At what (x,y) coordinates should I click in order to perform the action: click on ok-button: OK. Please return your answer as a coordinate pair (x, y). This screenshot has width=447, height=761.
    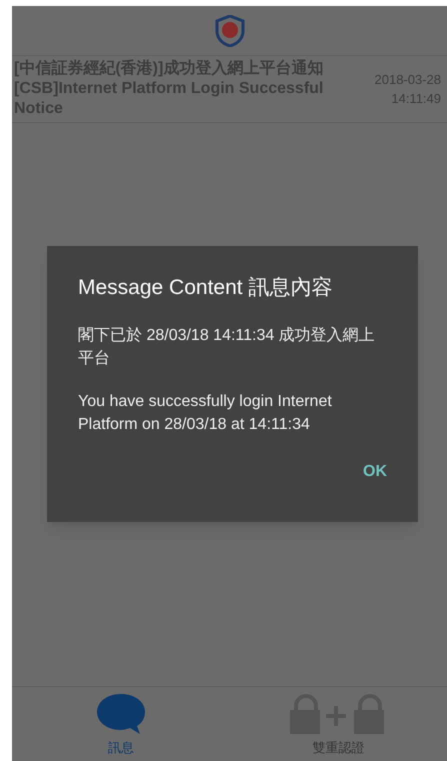
    Looking at the image, I should click on (375, 472).